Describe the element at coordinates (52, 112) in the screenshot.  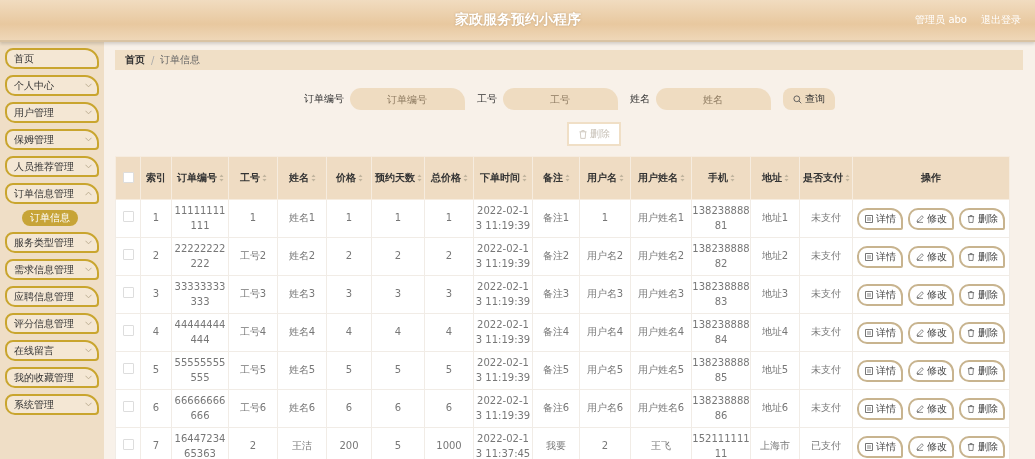
I see `sidebar-item: 用户管理` at that location.